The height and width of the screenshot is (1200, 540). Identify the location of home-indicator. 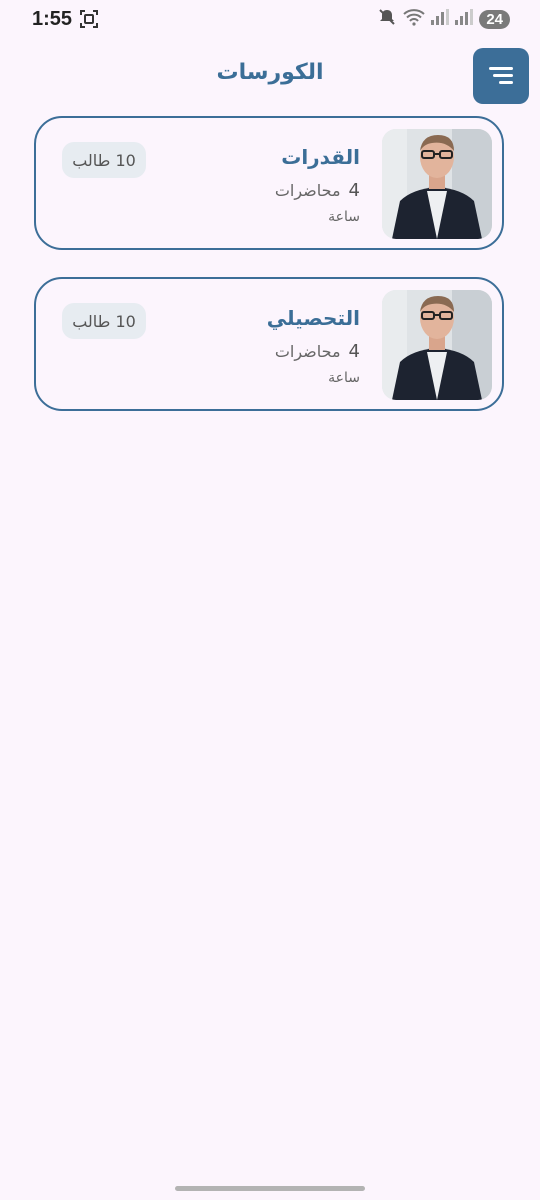
(270, 1188).